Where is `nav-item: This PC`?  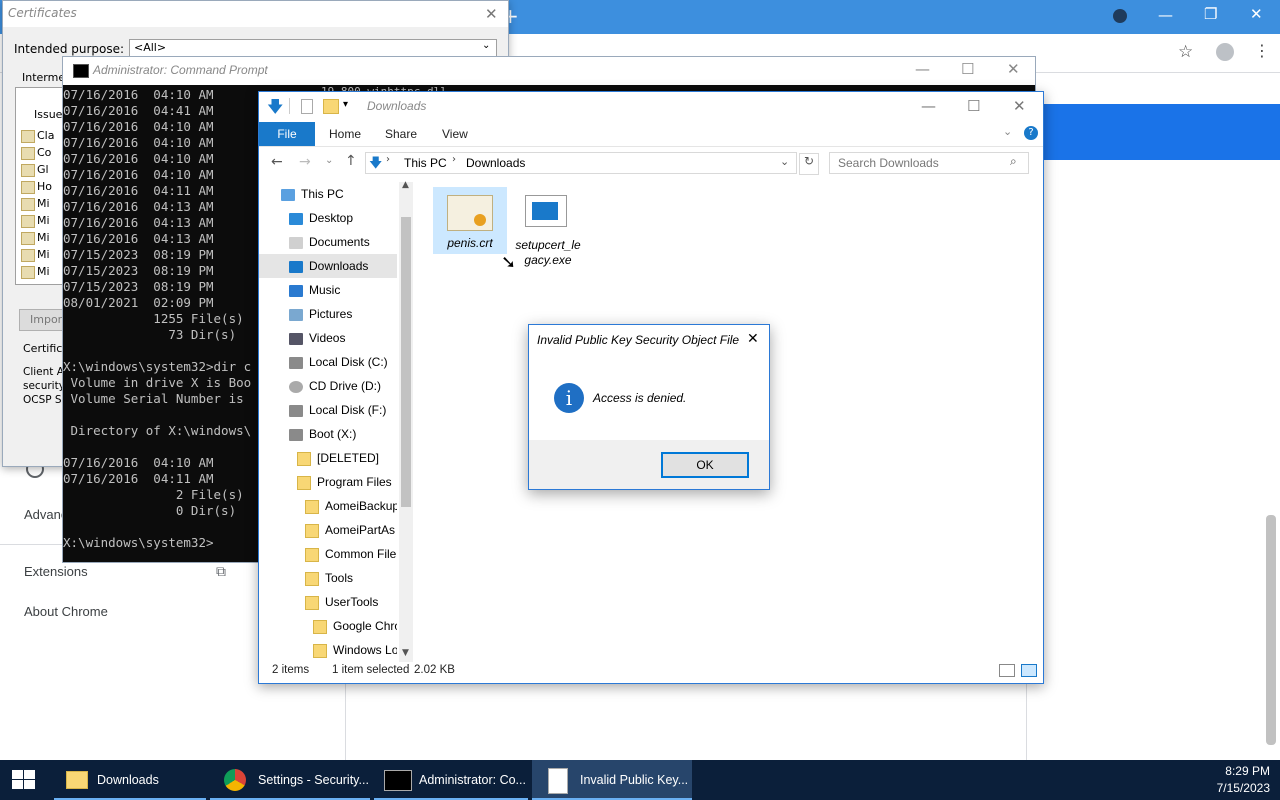 nav-item: This PC is located at coordinates (328, 194).